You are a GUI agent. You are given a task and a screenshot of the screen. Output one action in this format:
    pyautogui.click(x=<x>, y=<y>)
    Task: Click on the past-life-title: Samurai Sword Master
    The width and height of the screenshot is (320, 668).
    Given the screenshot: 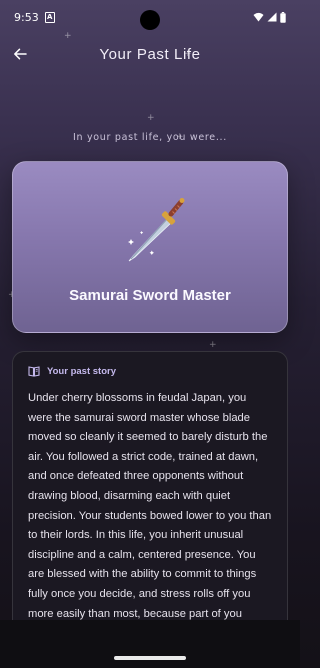 What is the action you would take?
    pyautogui.click(x=150, y=295)
    